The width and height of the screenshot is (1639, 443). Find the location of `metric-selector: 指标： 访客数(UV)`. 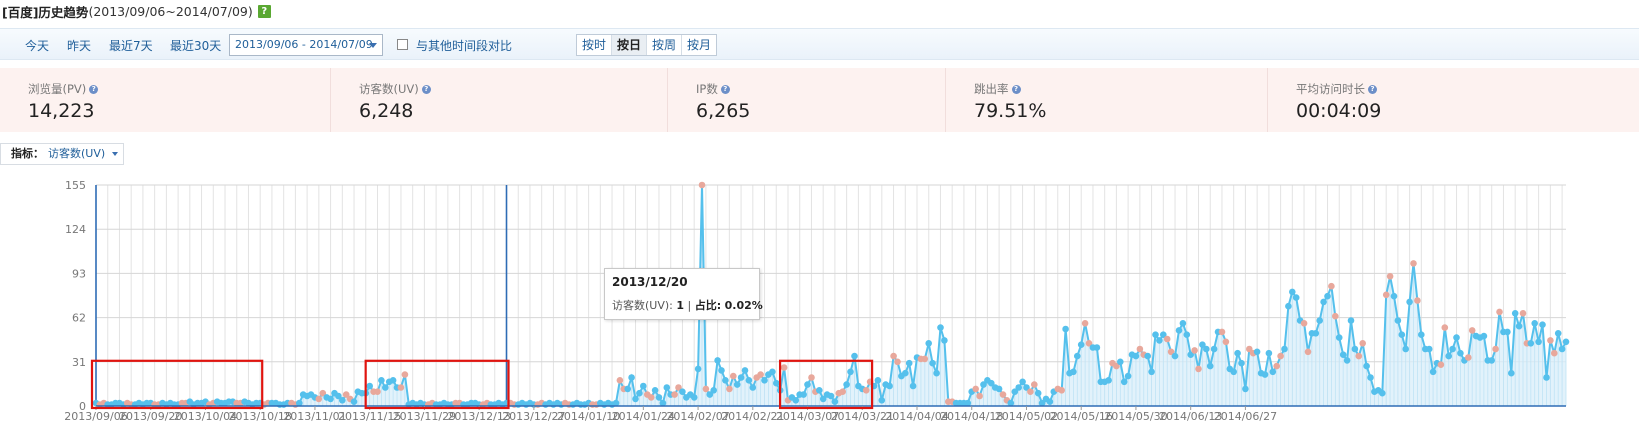

metric-selector: 指标： 访客数(UV) is located at coordinates (62, 154).